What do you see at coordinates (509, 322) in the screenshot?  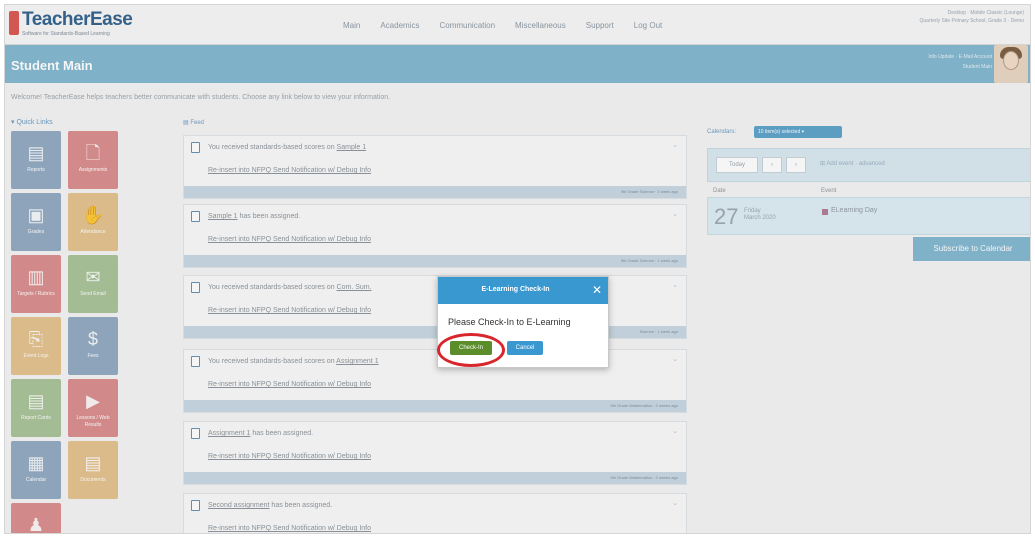 I see `dialog-message: Please Check-In to E-Learning` at bounding box center [509, 322].